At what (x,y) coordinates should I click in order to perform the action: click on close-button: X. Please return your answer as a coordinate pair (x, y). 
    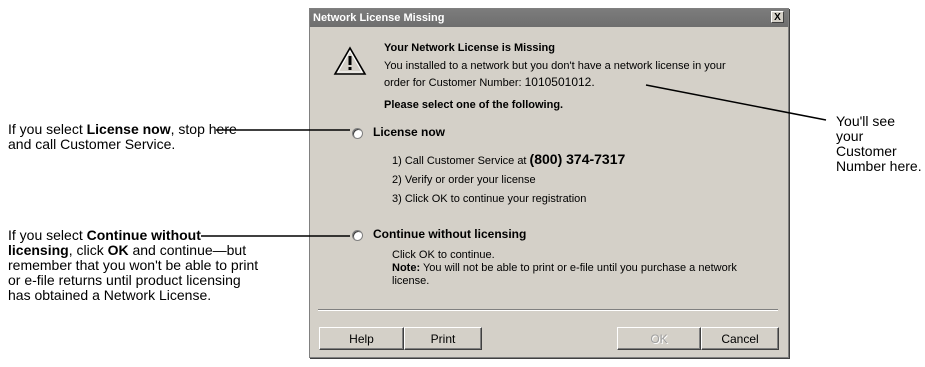
    Looking at the image, I should click on (777, 17).